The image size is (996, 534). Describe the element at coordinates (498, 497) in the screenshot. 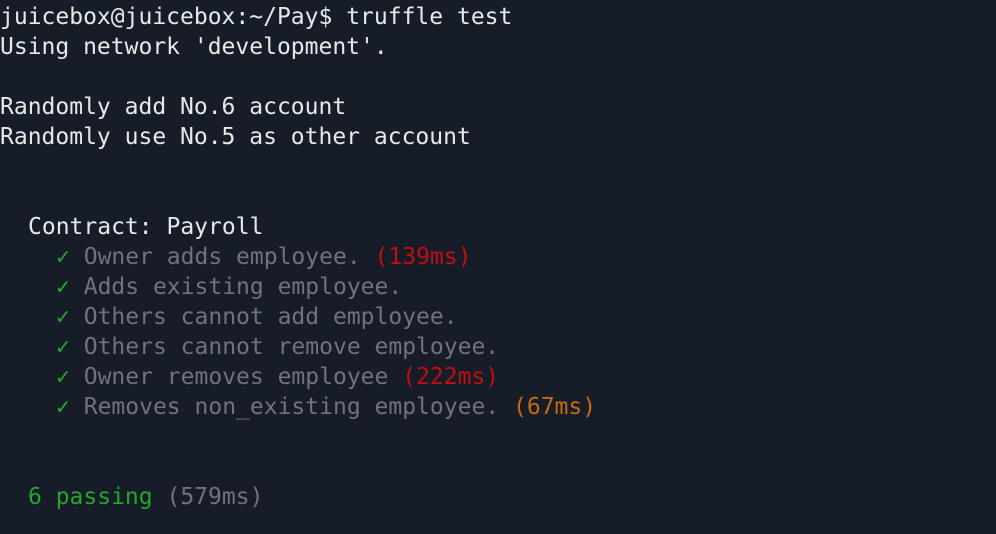

I see `summary-line: 6 passing (579ms)` at that location.